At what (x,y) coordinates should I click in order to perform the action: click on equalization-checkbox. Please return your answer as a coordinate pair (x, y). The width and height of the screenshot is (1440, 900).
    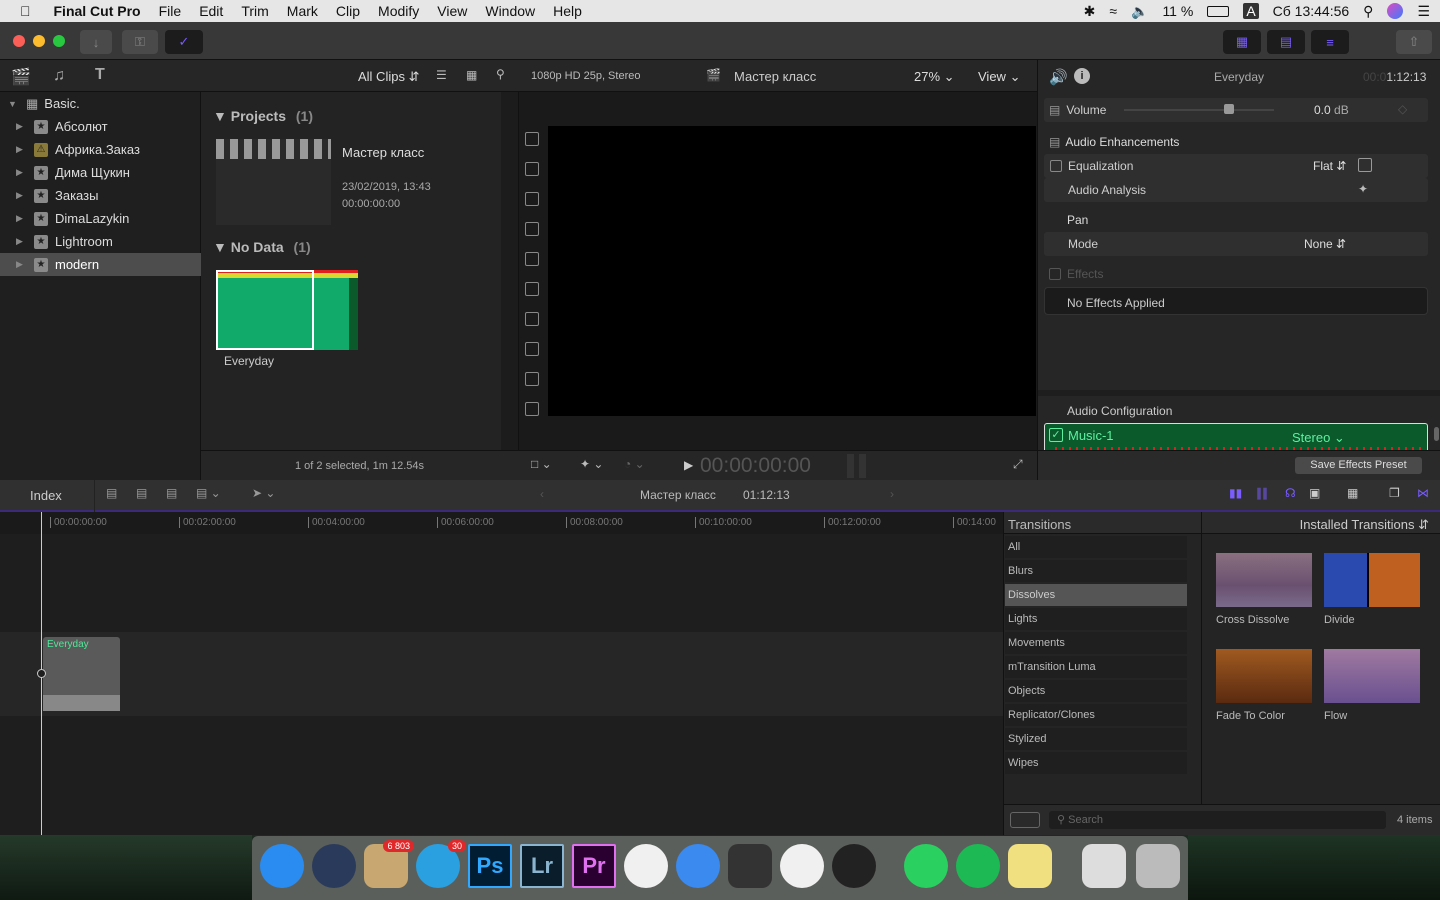
    Looking at the image, I should click on (1056, 166).